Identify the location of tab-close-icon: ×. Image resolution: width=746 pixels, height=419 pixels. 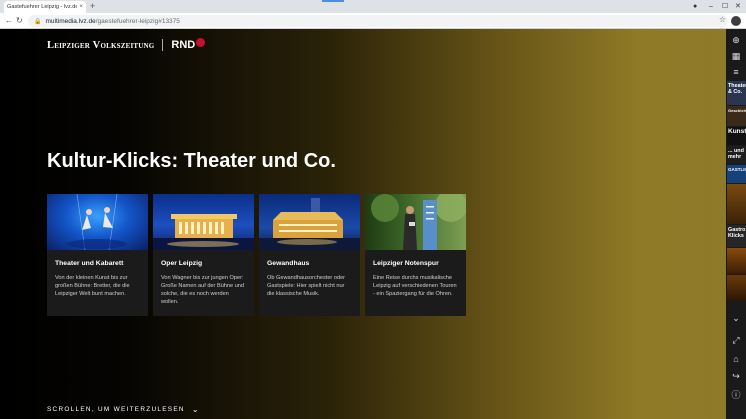
(81, 7).